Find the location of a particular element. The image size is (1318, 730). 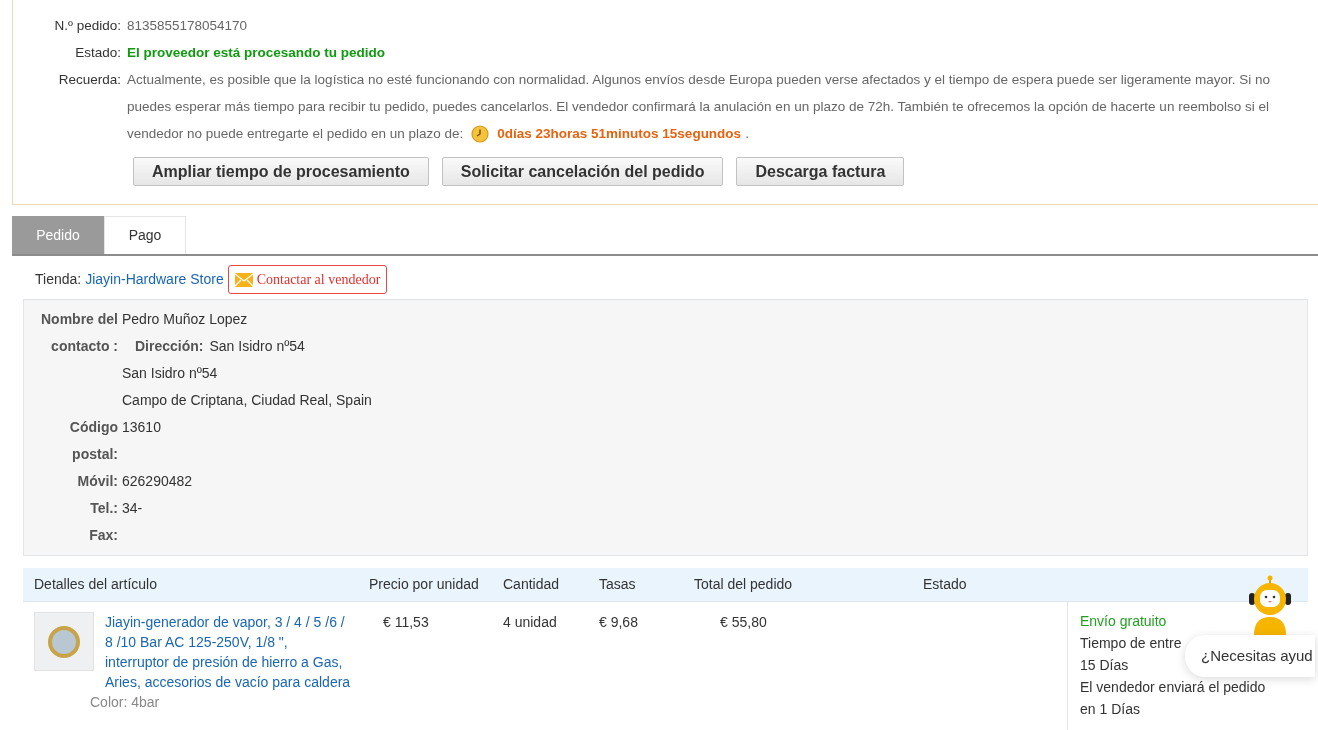

contact-seller-button: Contactar al vendedor is located at coordinates (307, 279).